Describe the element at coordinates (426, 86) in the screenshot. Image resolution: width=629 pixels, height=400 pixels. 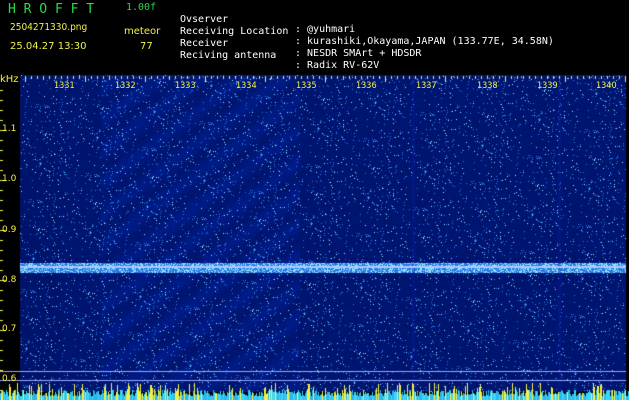
I see `x-tick-label: 1337` at that location.